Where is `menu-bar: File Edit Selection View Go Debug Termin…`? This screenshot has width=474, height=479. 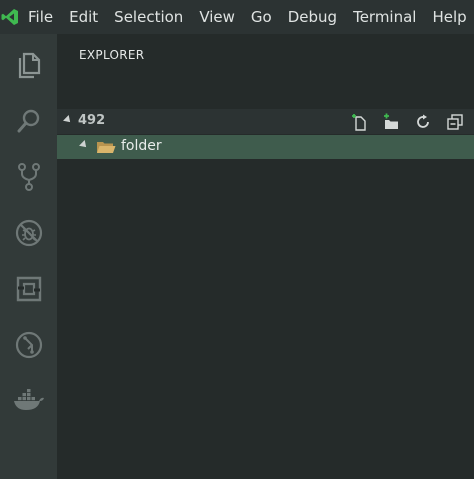
menu-bar: File Edit Selection View Go Debug Termin… is located at coordinates (247, 17).